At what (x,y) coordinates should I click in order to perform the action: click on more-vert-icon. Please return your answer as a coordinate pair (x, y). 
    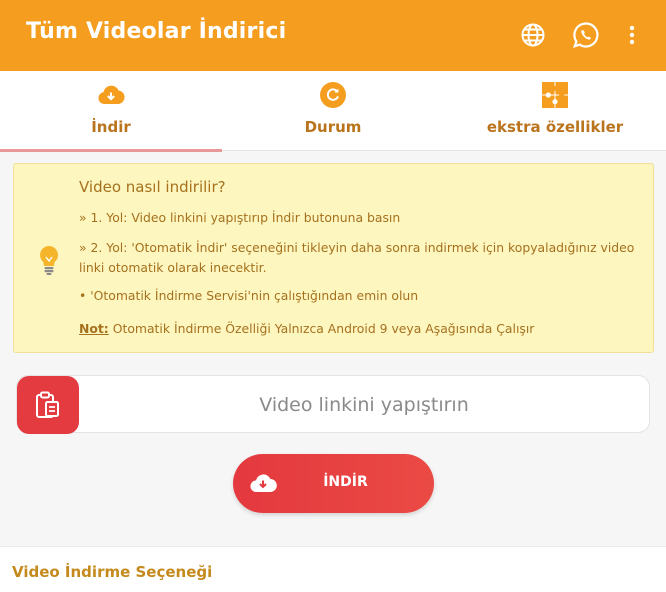
    Looking at the image, I should click on (632, 35).